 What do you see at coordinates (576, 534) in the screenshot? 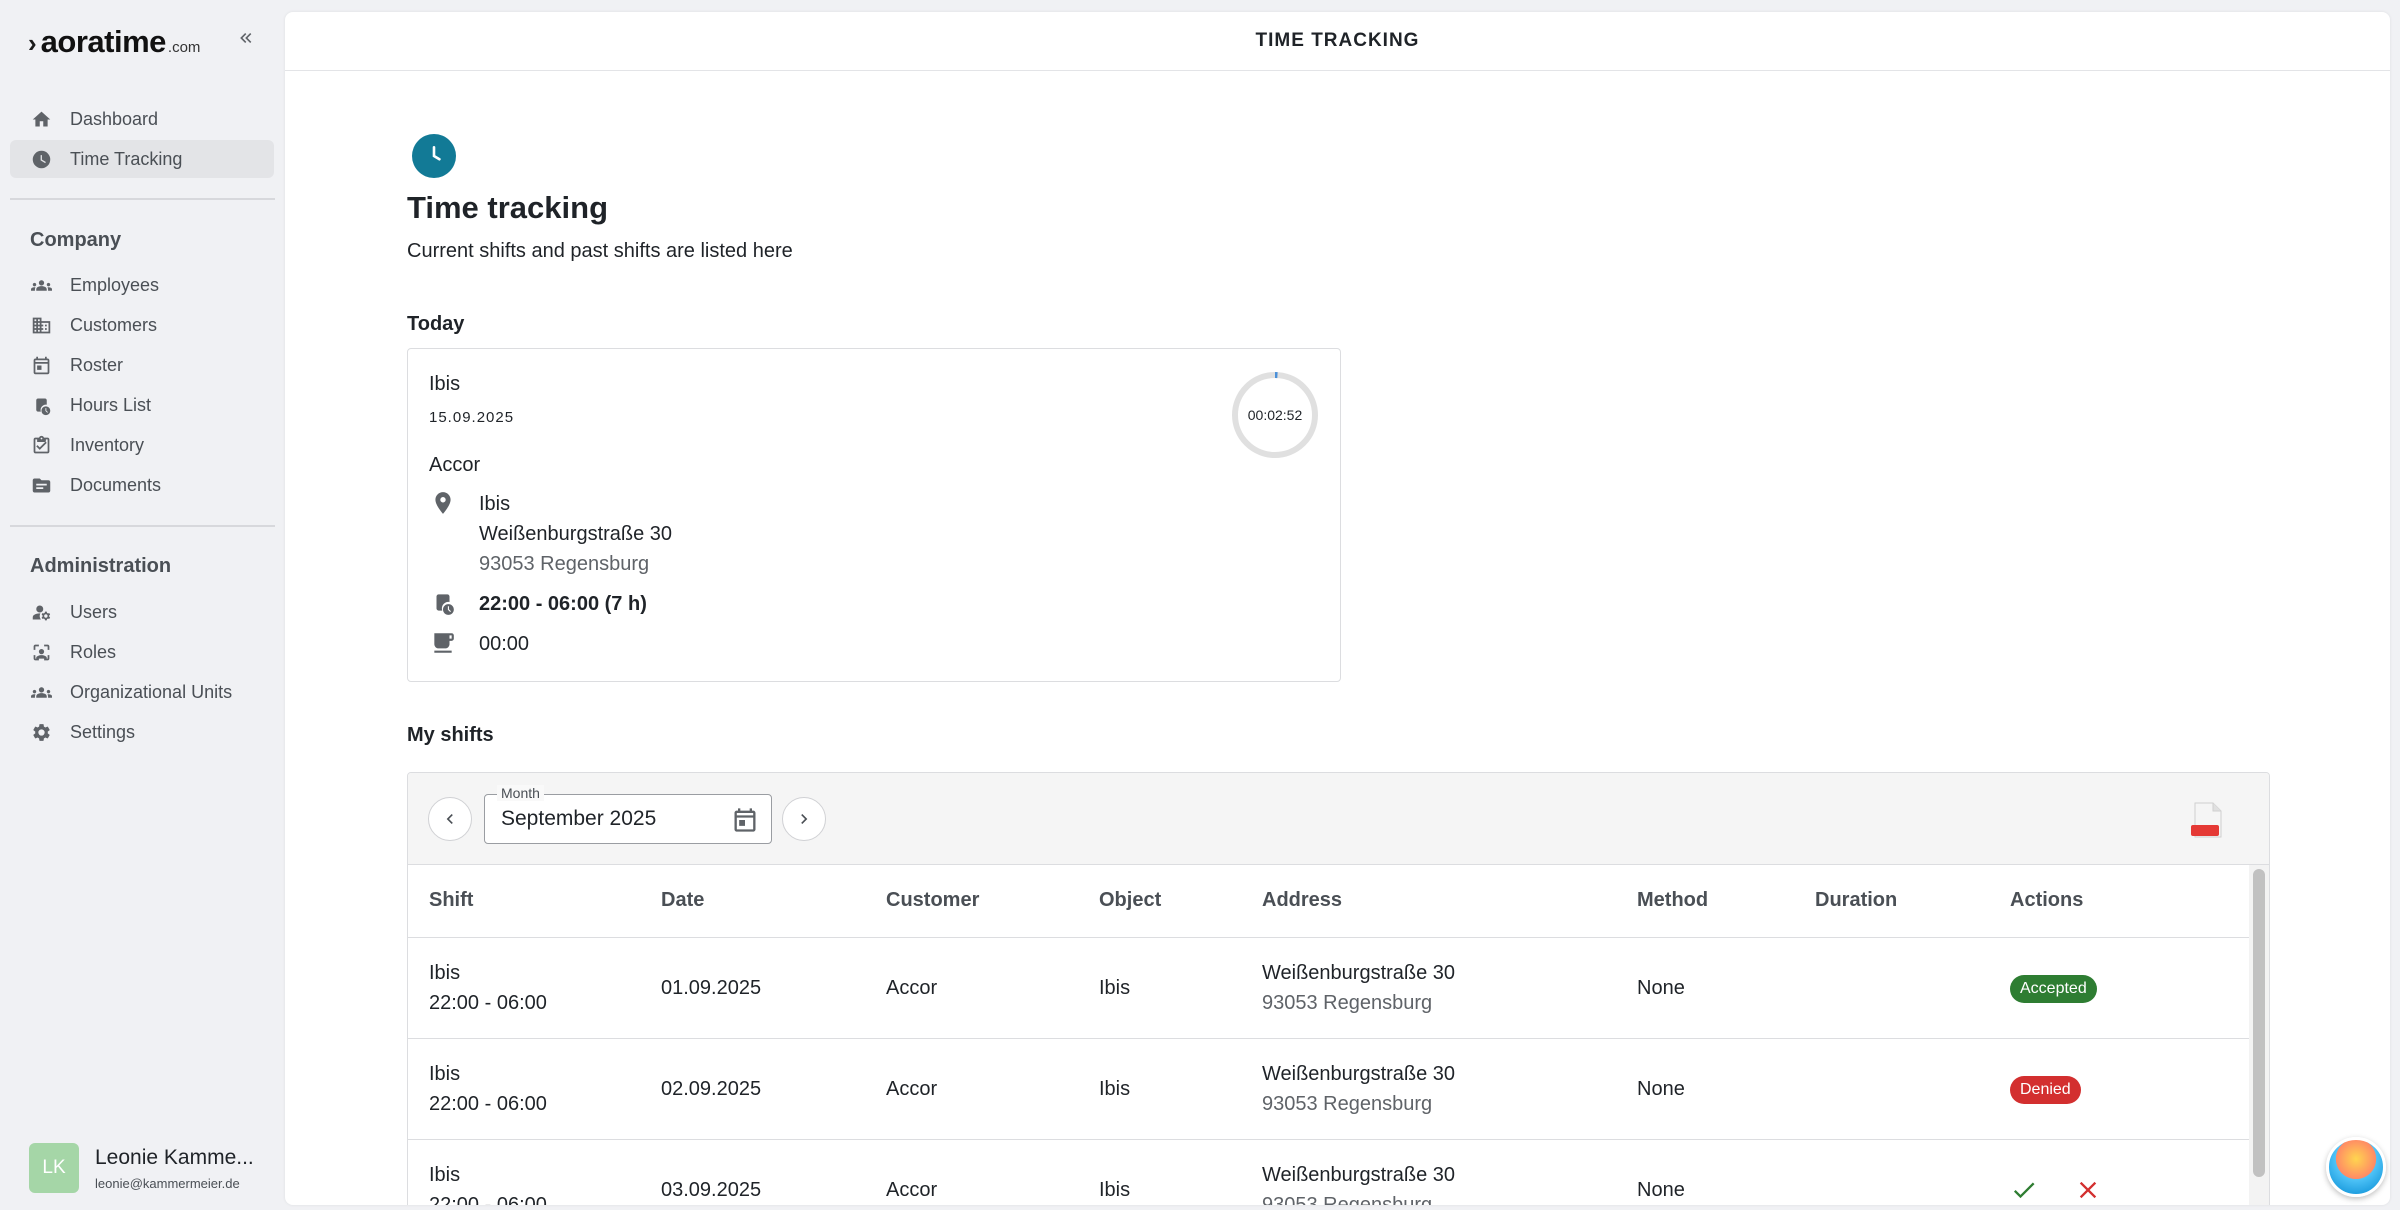
I see `today-address-street: Weißenburgstraße 30` at bounding box center [576, 534].